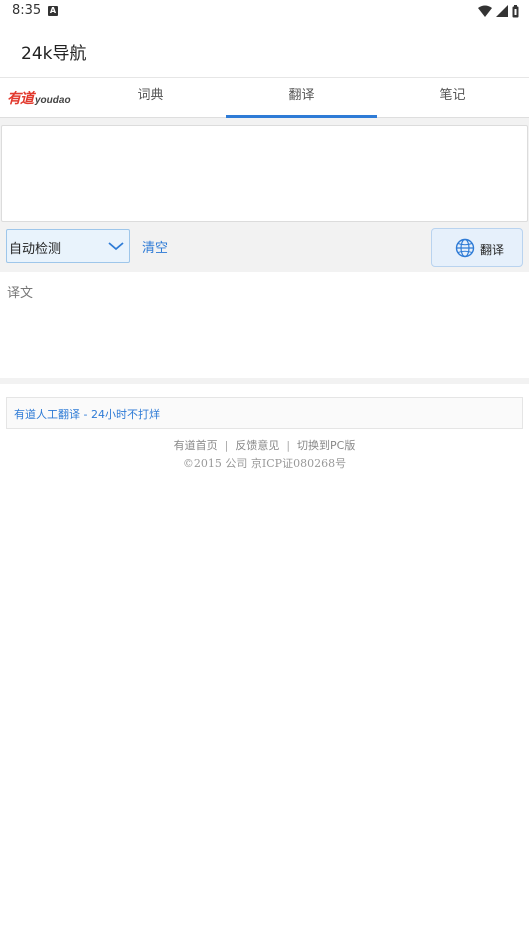  What do you see at coordinates (53, 11) in the screenshot?
I see `notification-icon: A` at bounding box center [53, 11].